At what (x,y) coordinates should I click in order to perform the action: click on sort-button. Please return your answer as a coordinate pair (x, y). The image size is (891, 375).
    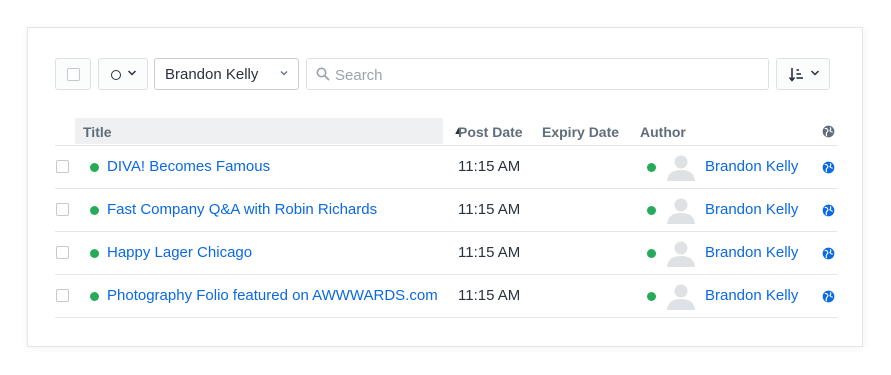
    Looking at the image, I should click on (803, 74).